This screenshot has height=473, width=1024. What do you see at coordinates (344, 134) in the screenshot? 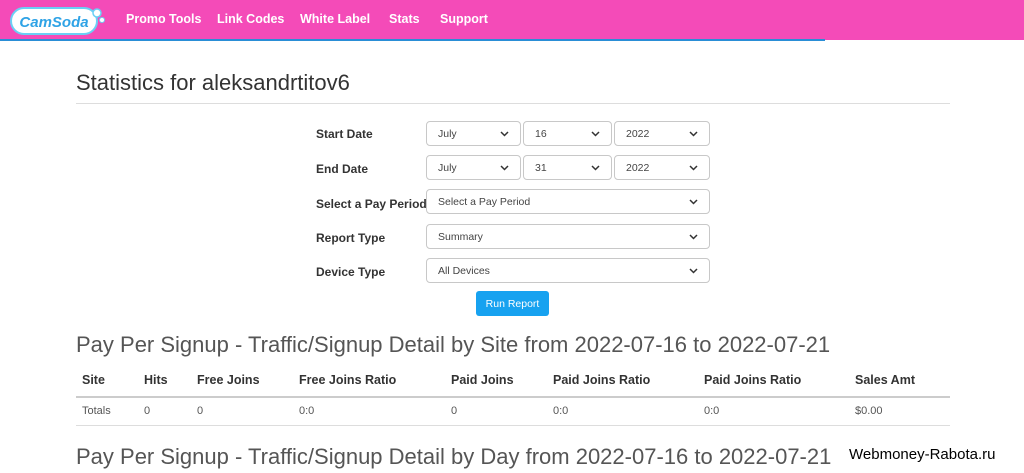
I see `start-date-label: Start Date` at bounding box center [344, 134].